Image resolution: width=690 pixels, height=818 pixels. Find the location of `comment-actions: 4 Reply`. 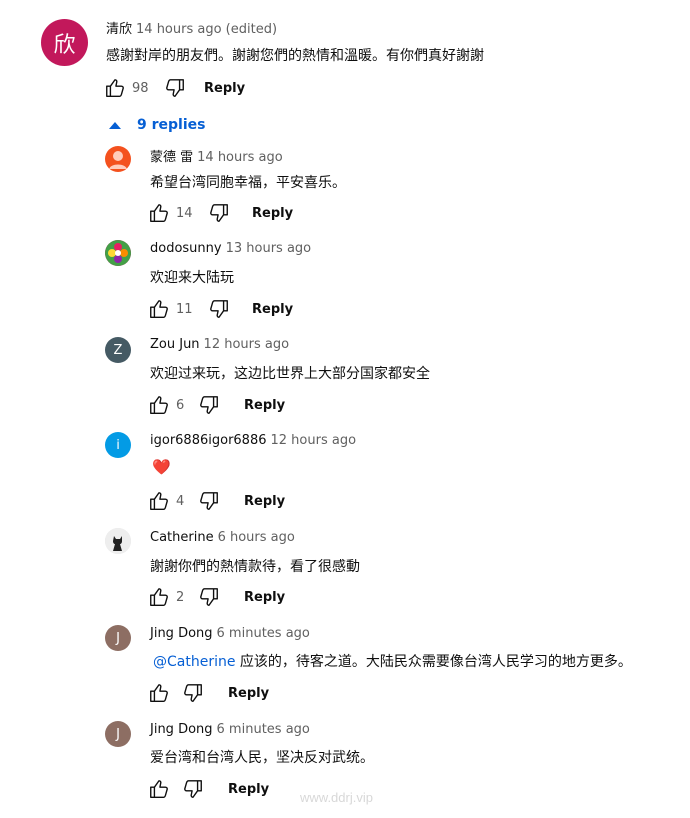

comment-actions: 4 Reply is located at coordinates (220, 501).